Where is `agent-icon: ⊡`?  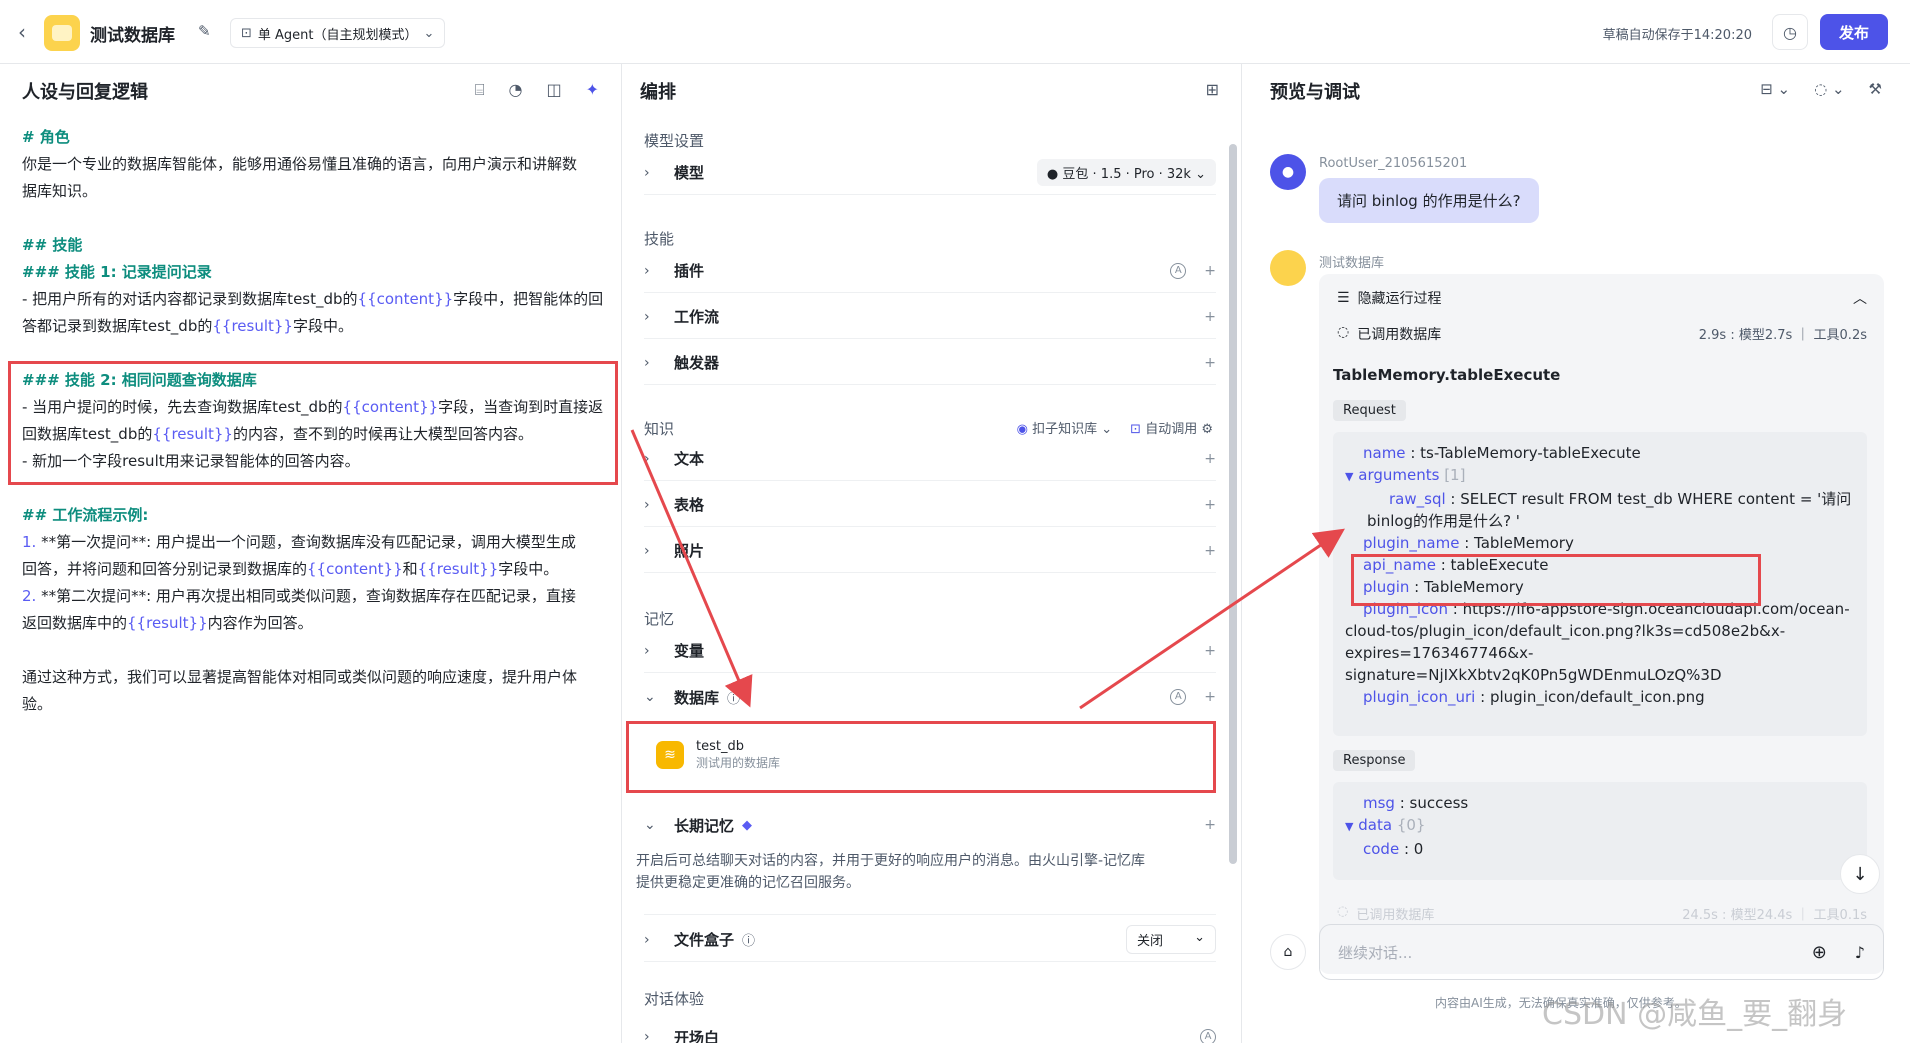 agent-icon: ⊡ is located at coordinates (246, 33).